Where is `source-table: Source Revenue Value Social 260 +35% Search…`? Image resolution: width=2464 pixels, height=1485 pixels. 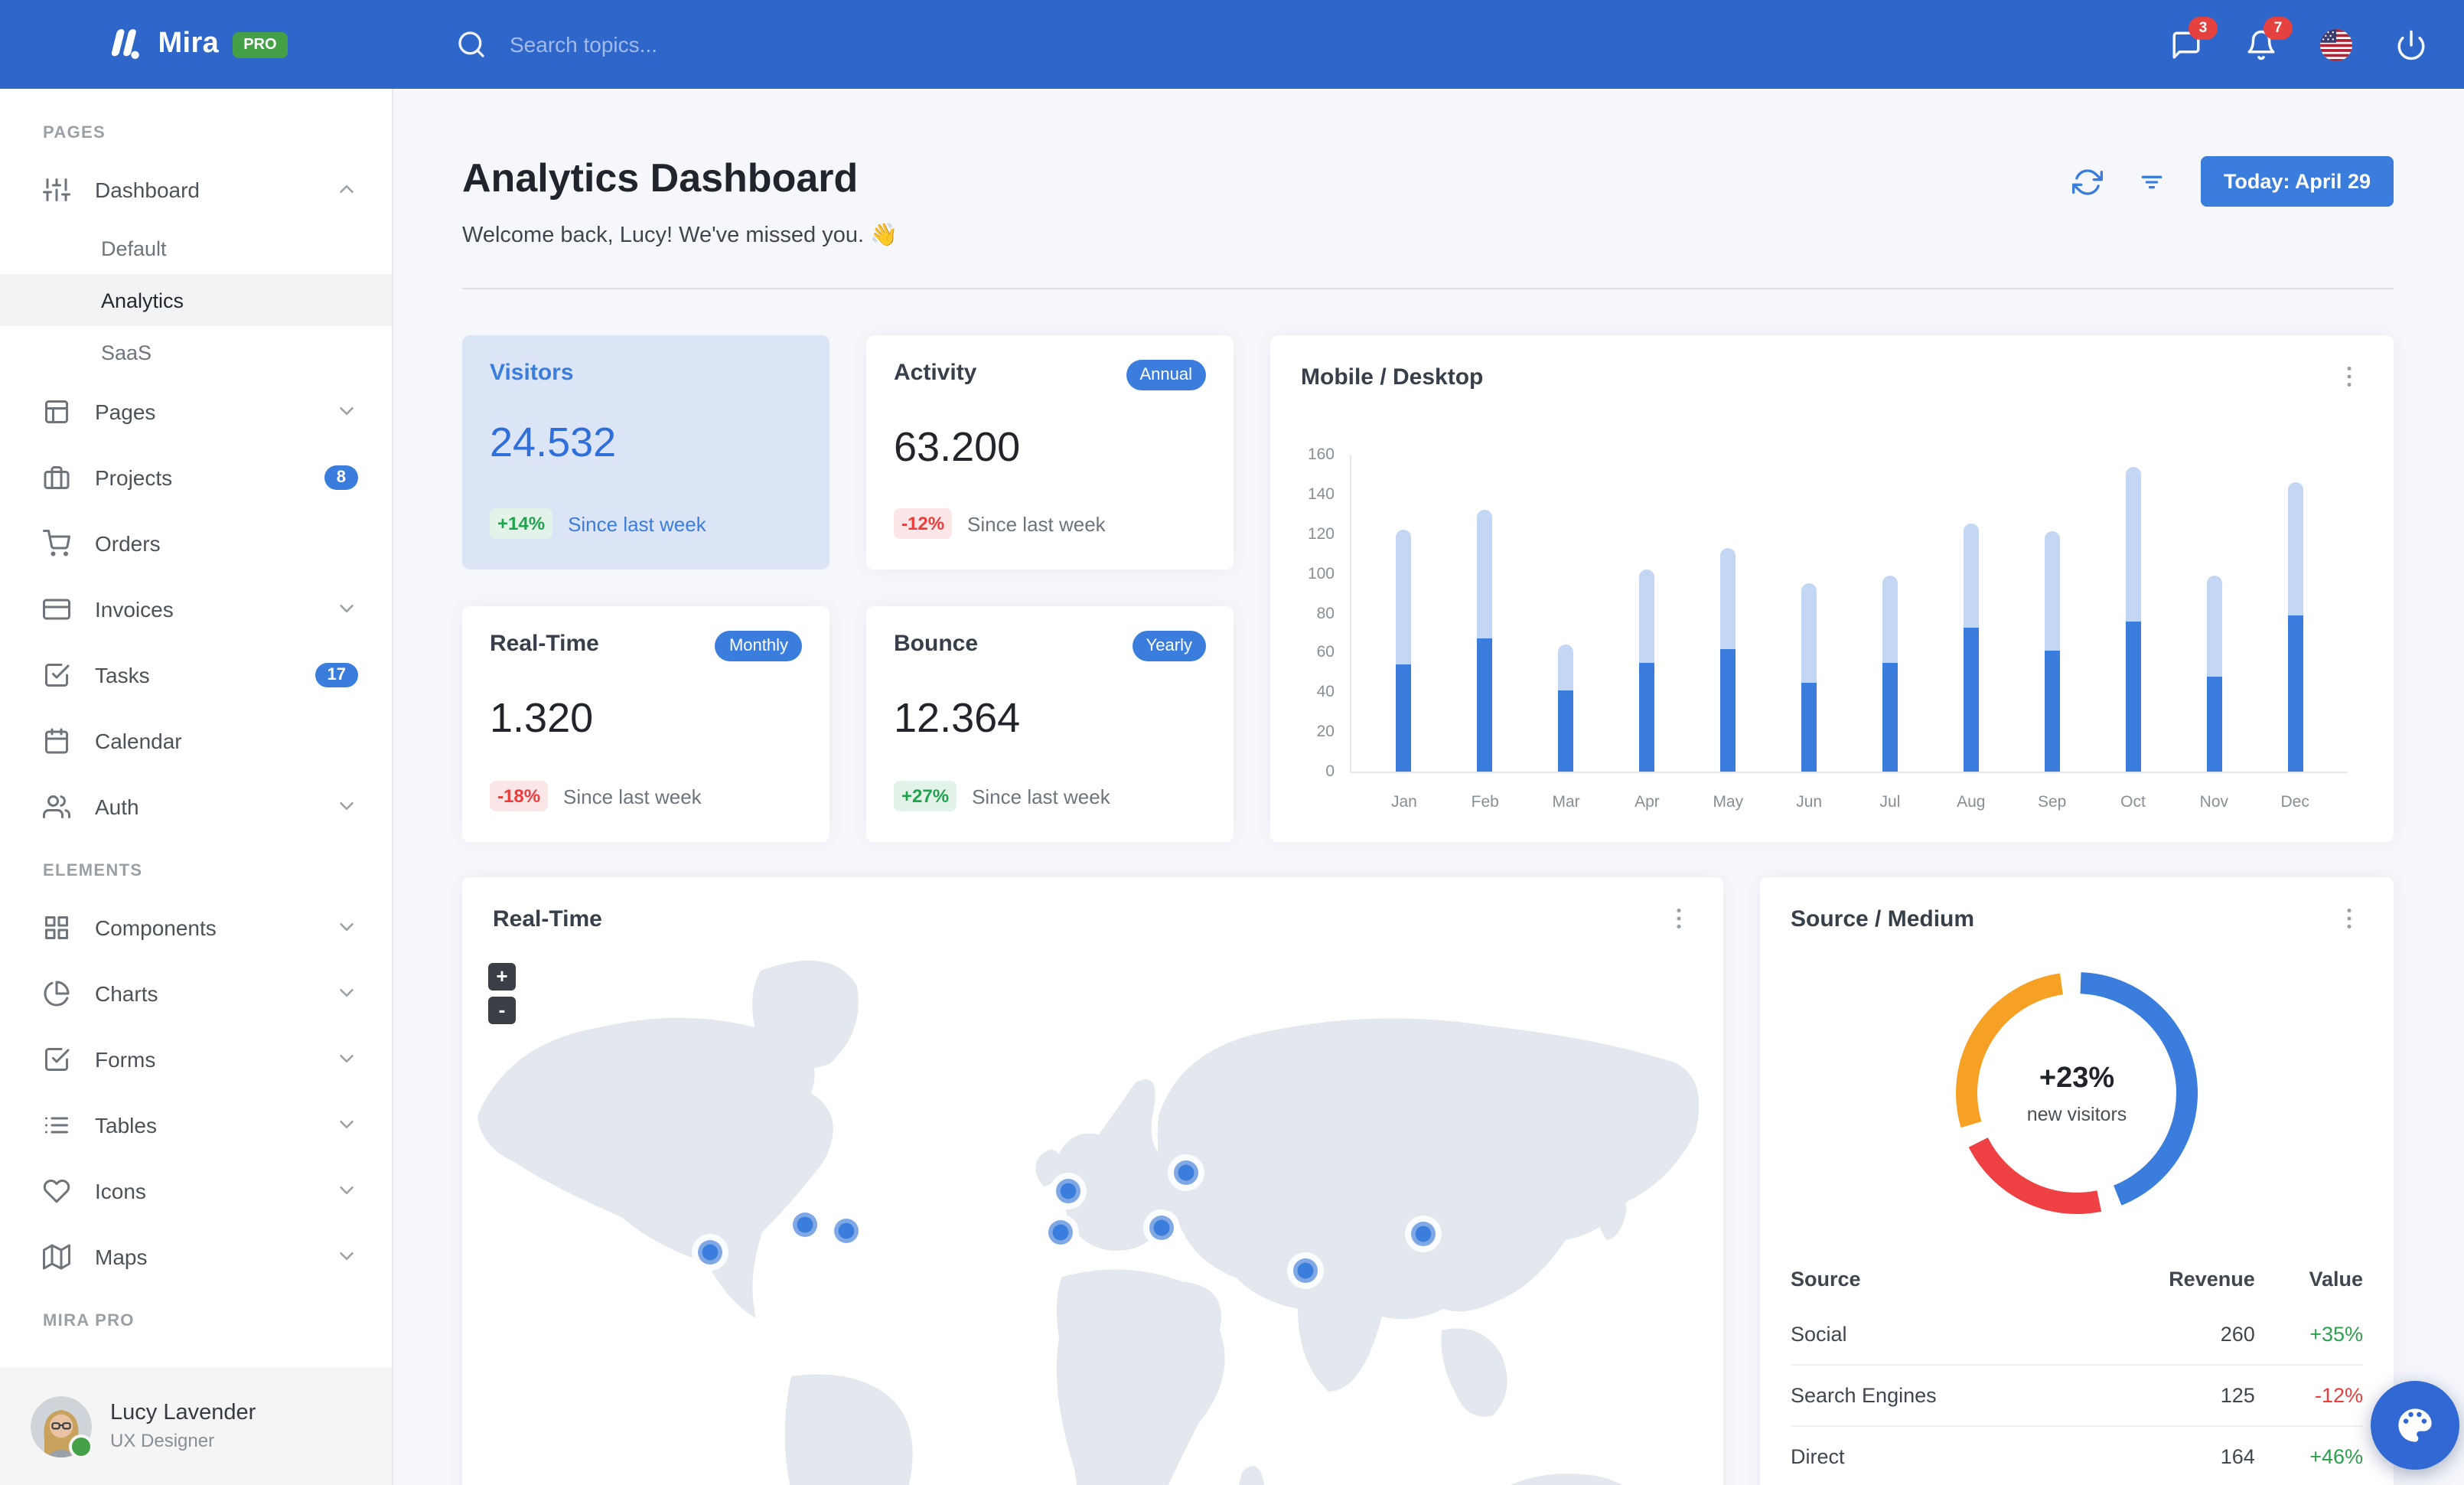 source-table: Source Revenue Value Social 260 +35% Search… is located at coordinates (2077, 1369).